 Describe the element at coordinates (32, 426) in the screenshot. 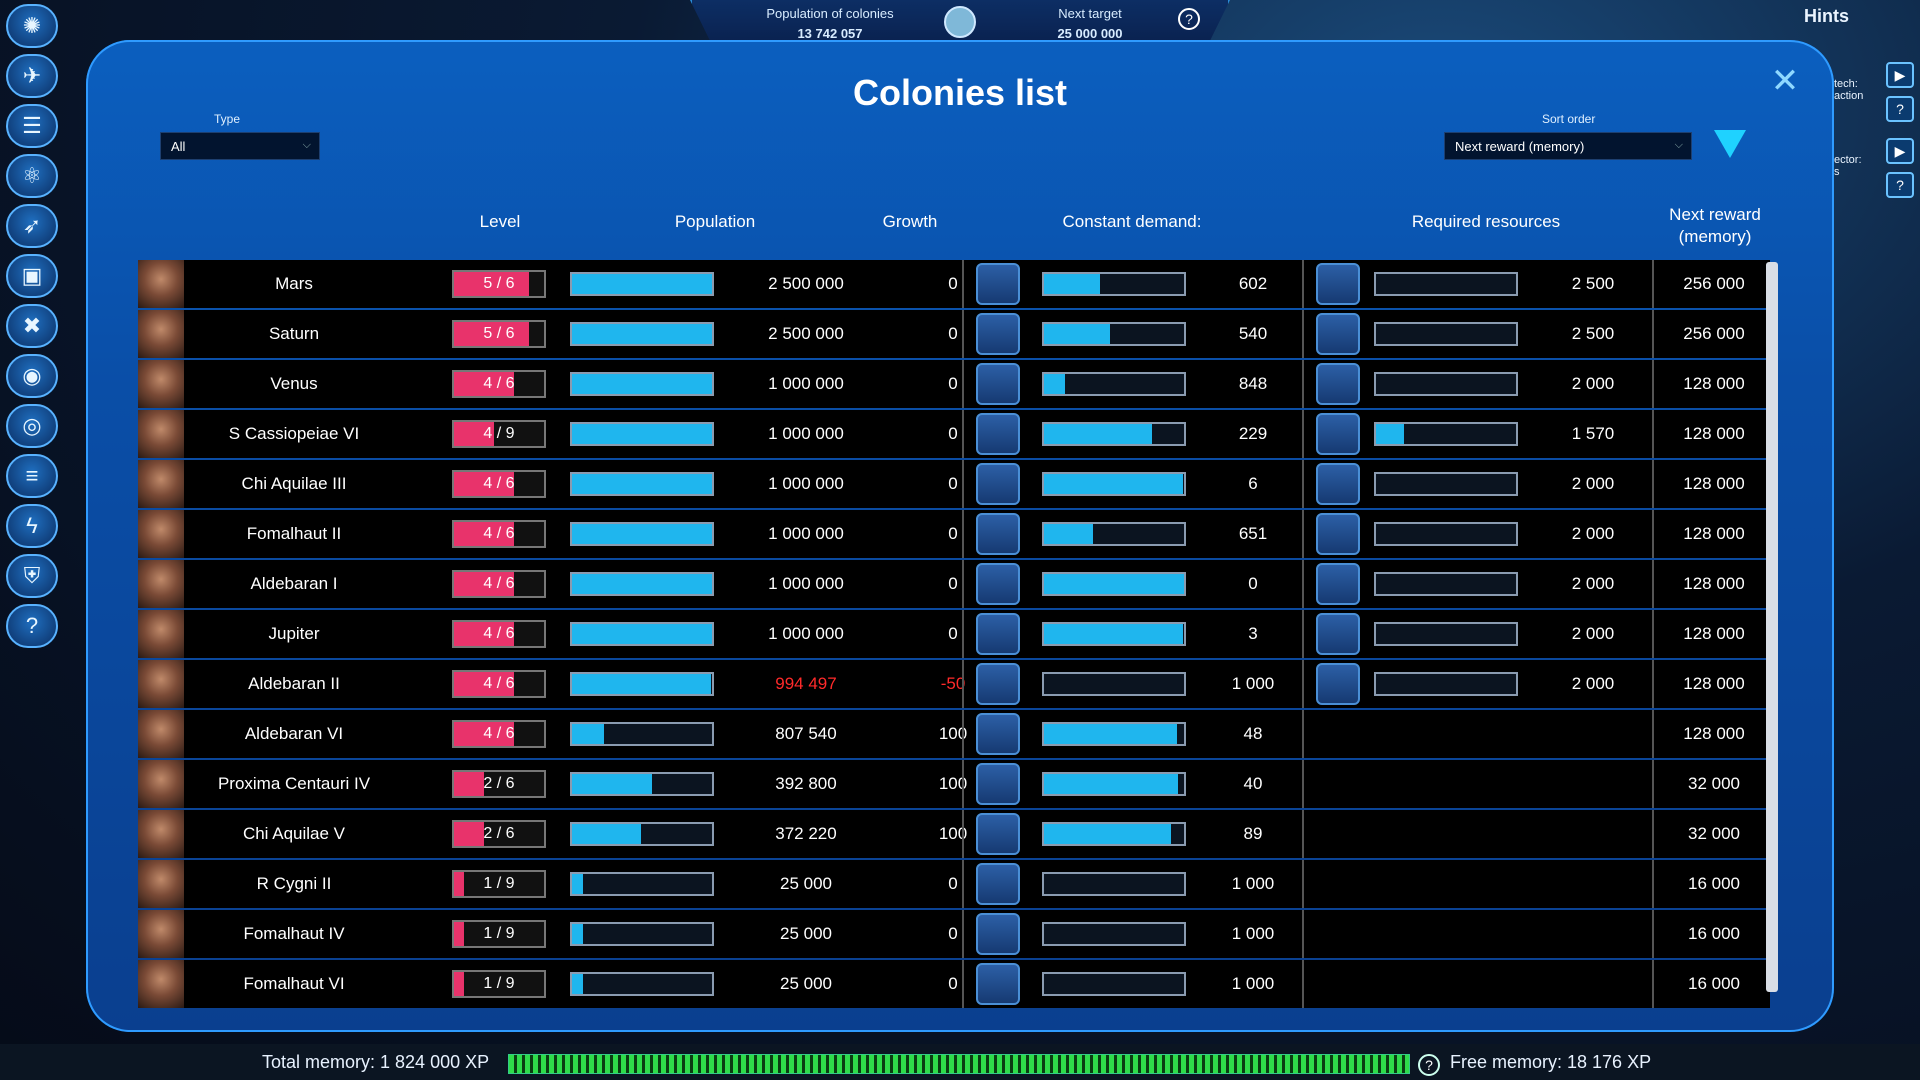

I see `orbit-icon: ◎` at that location.